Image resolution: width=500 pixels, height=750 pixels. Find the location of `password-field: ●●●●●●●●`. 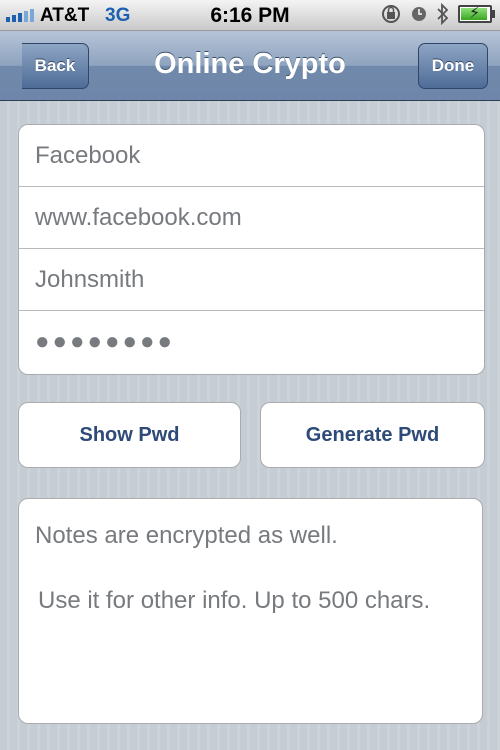

password-field: ●●●●●●●● is located at coordinates (251, 342).